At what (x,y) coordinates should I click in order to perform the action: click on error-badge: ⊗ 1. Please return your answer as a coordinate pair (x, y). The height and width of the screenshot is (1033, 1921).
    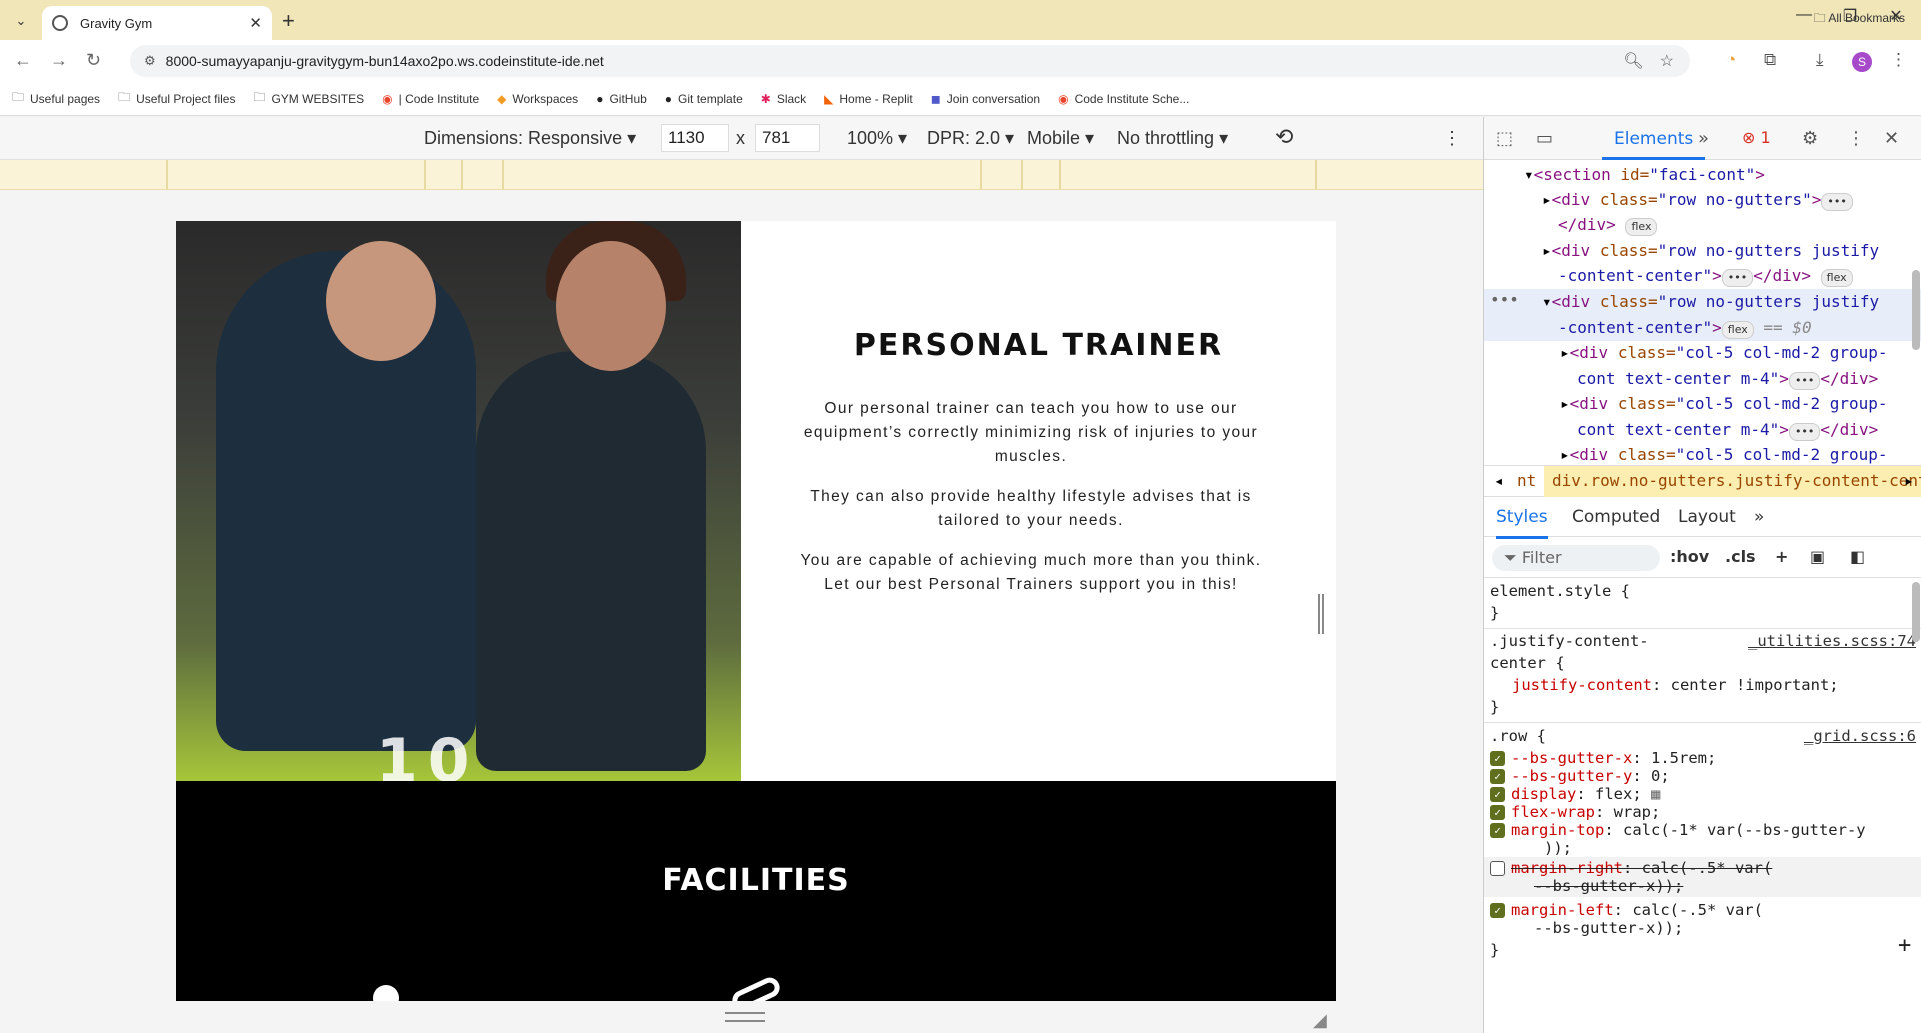
    Looking at the image, I should click on (1756, 137).